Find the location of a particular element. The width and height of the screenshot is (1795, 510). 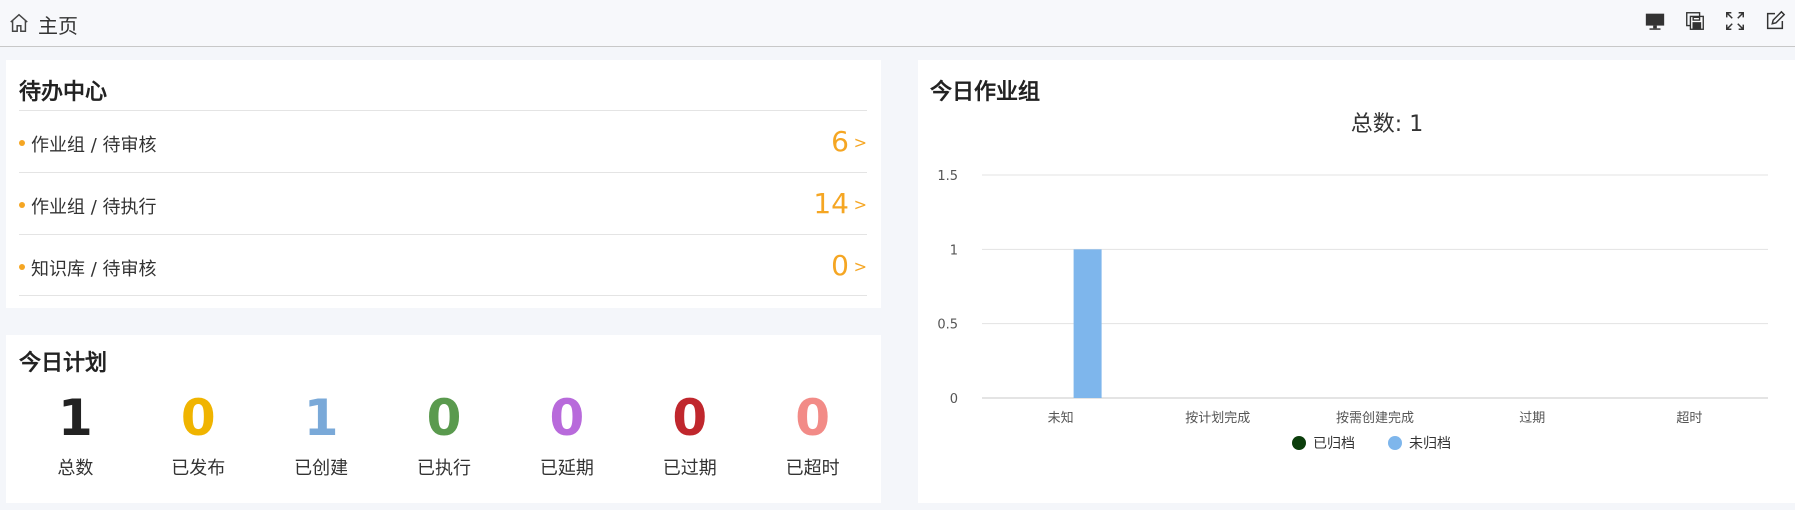

stat-total: 1 总数 is located at coordinates (75, 435).